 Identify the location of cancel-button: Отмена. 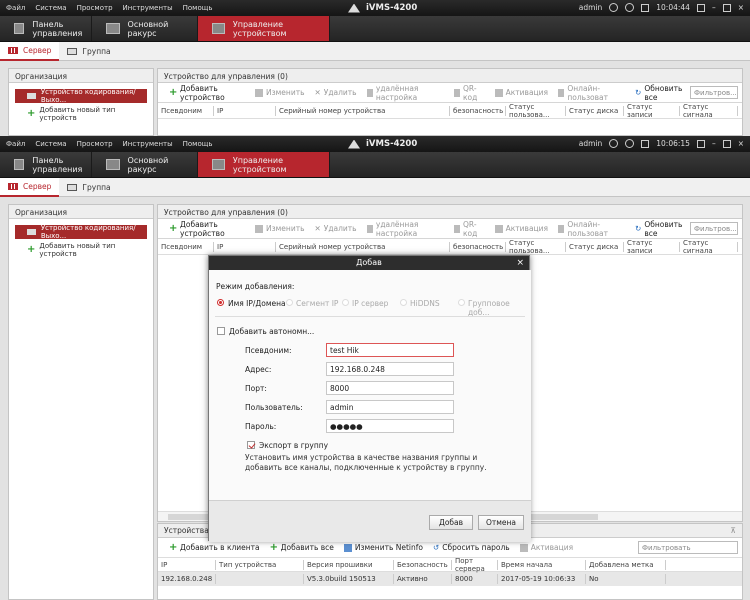
(501, 522).